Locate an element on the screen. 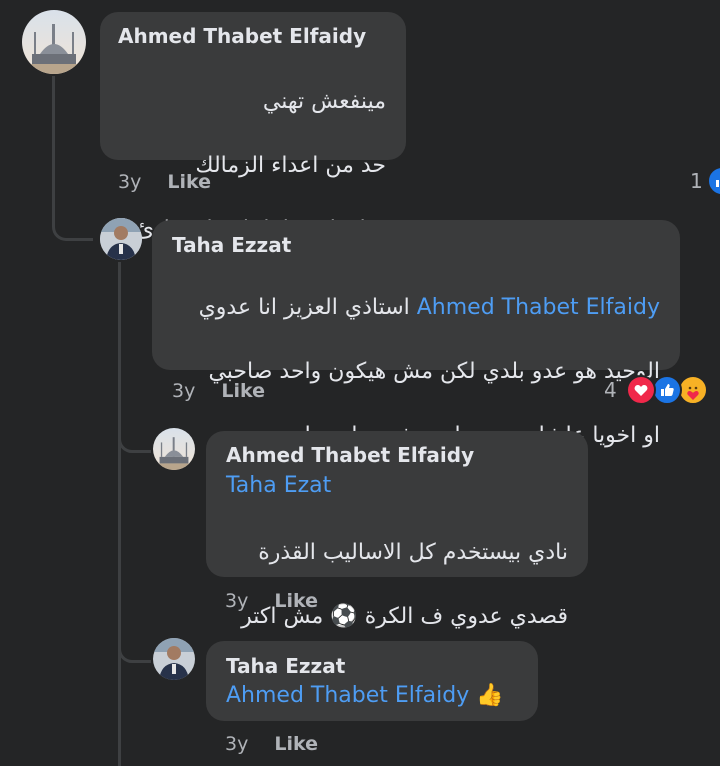 The height and width of the screenshot is (766, 720). comment-body: Ahmed Thabet Elfaidy 👍 is located at coordinates (365, 695).